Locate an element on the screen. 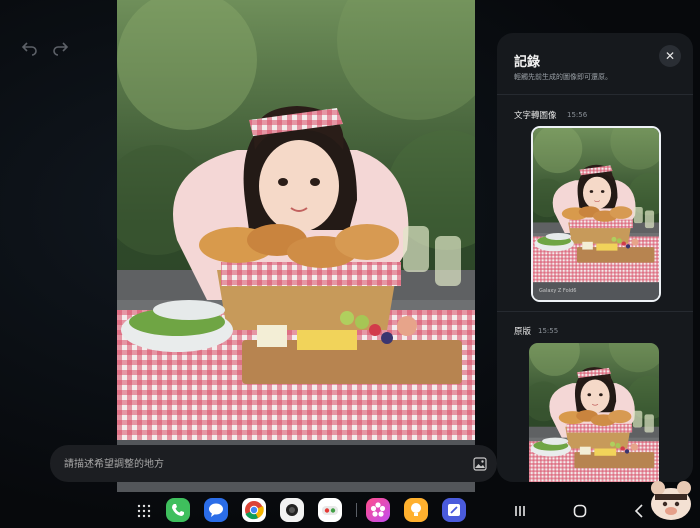  back-icon is located at coordinates (640, 511).